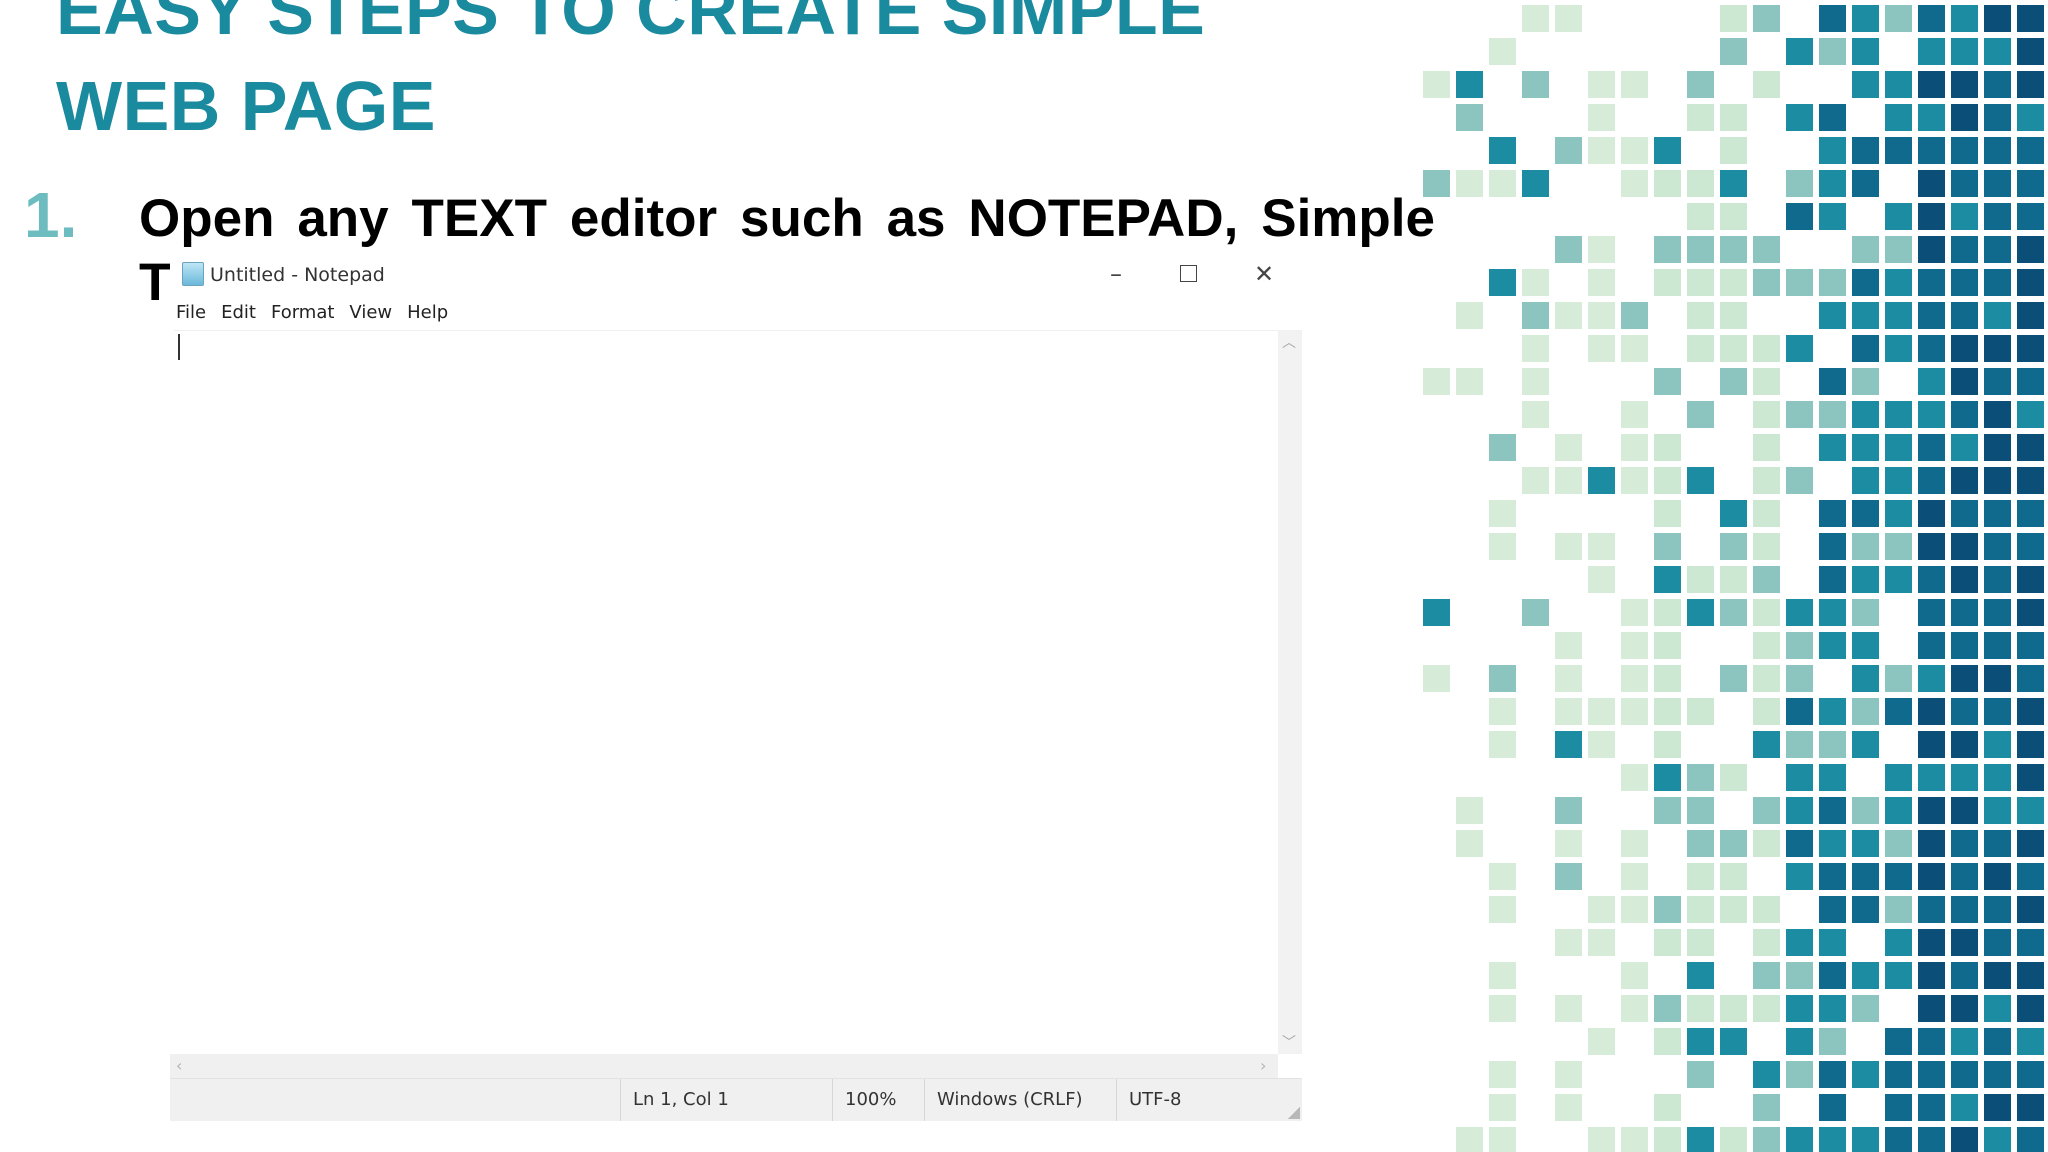  Describe the element at coordinates (1289, 342) in the screenshot. I see `chevron-up-icon: ︿` at that location.